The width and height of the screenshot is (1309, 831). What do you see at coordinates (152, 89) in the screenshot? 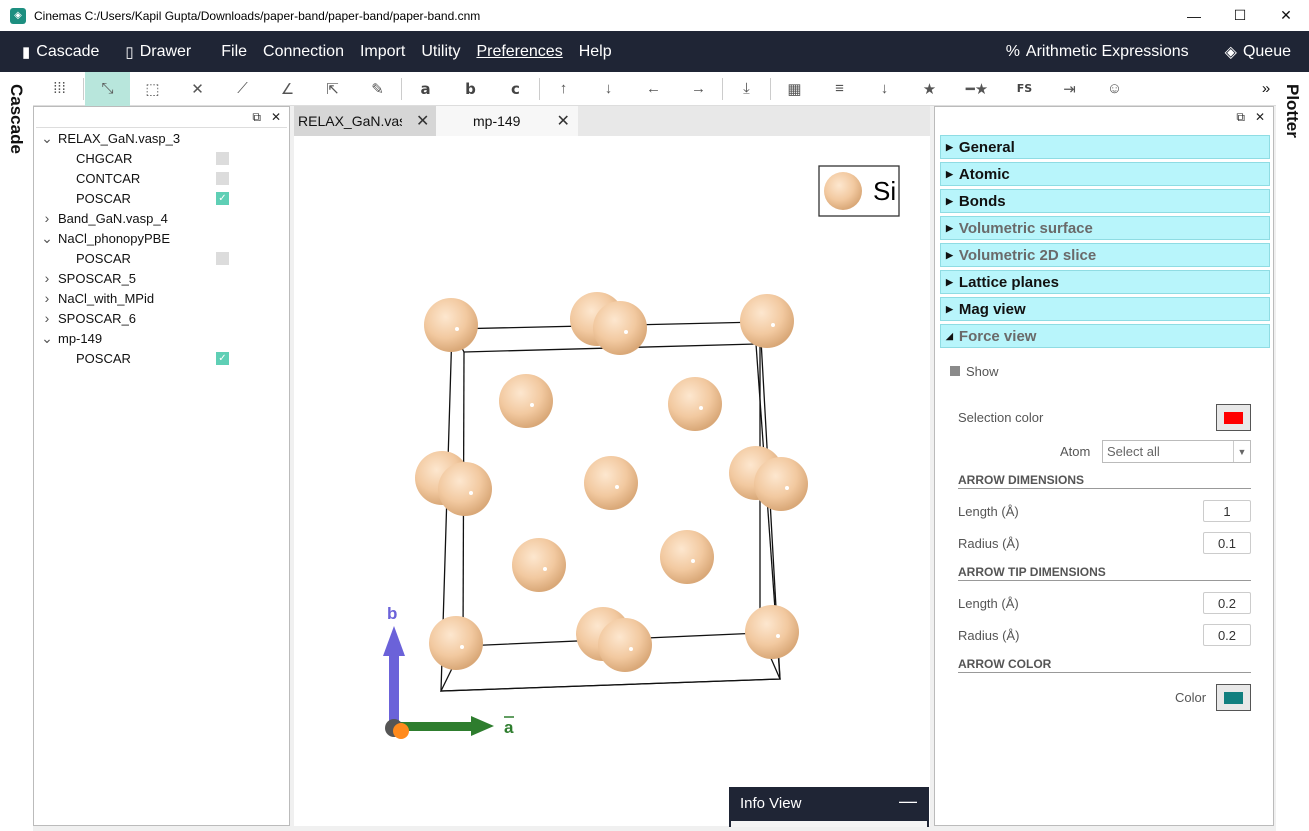
I see `box-select-tool-icon: ⬚` at bounding box center [152, 89].